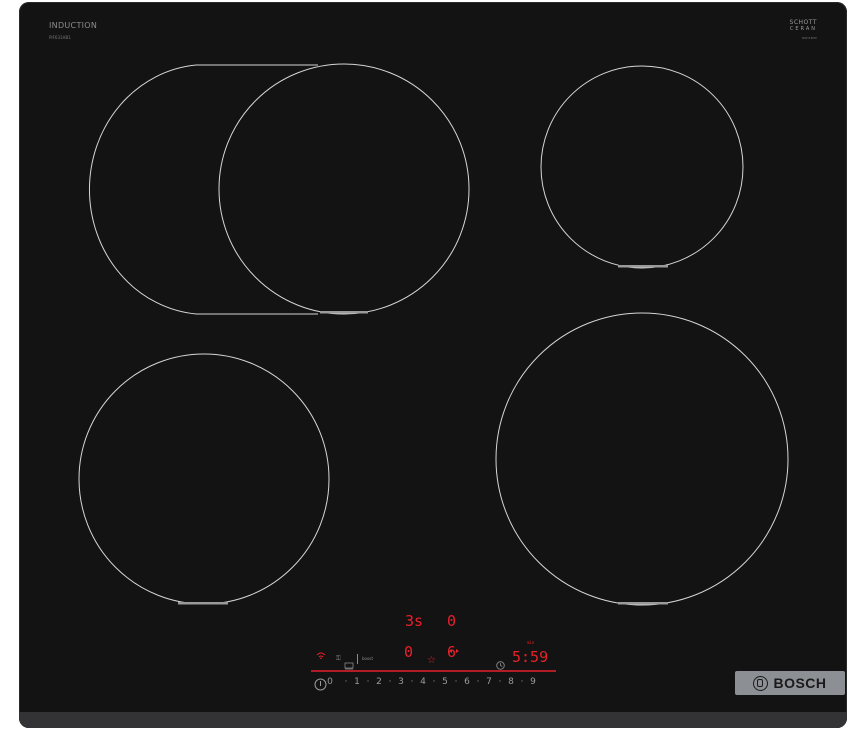  I want to click on clock-icon, so click(500, 662).